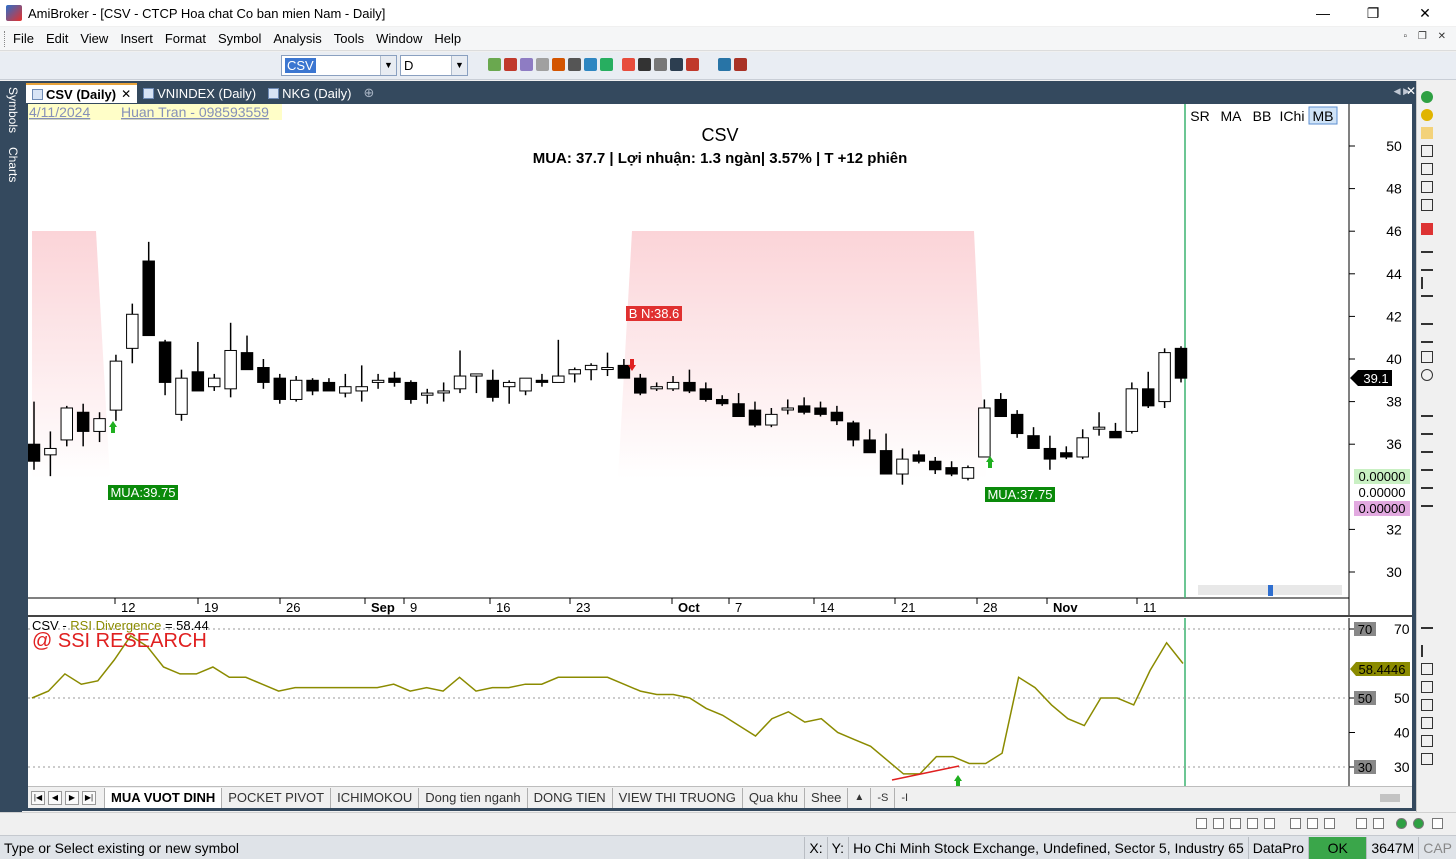 This screenshot has height=859, width=1456. What do you see at coordinates (1262, 116) in the screenshot?
I see `bb-button: BB` at bounding box center [1262, 116].